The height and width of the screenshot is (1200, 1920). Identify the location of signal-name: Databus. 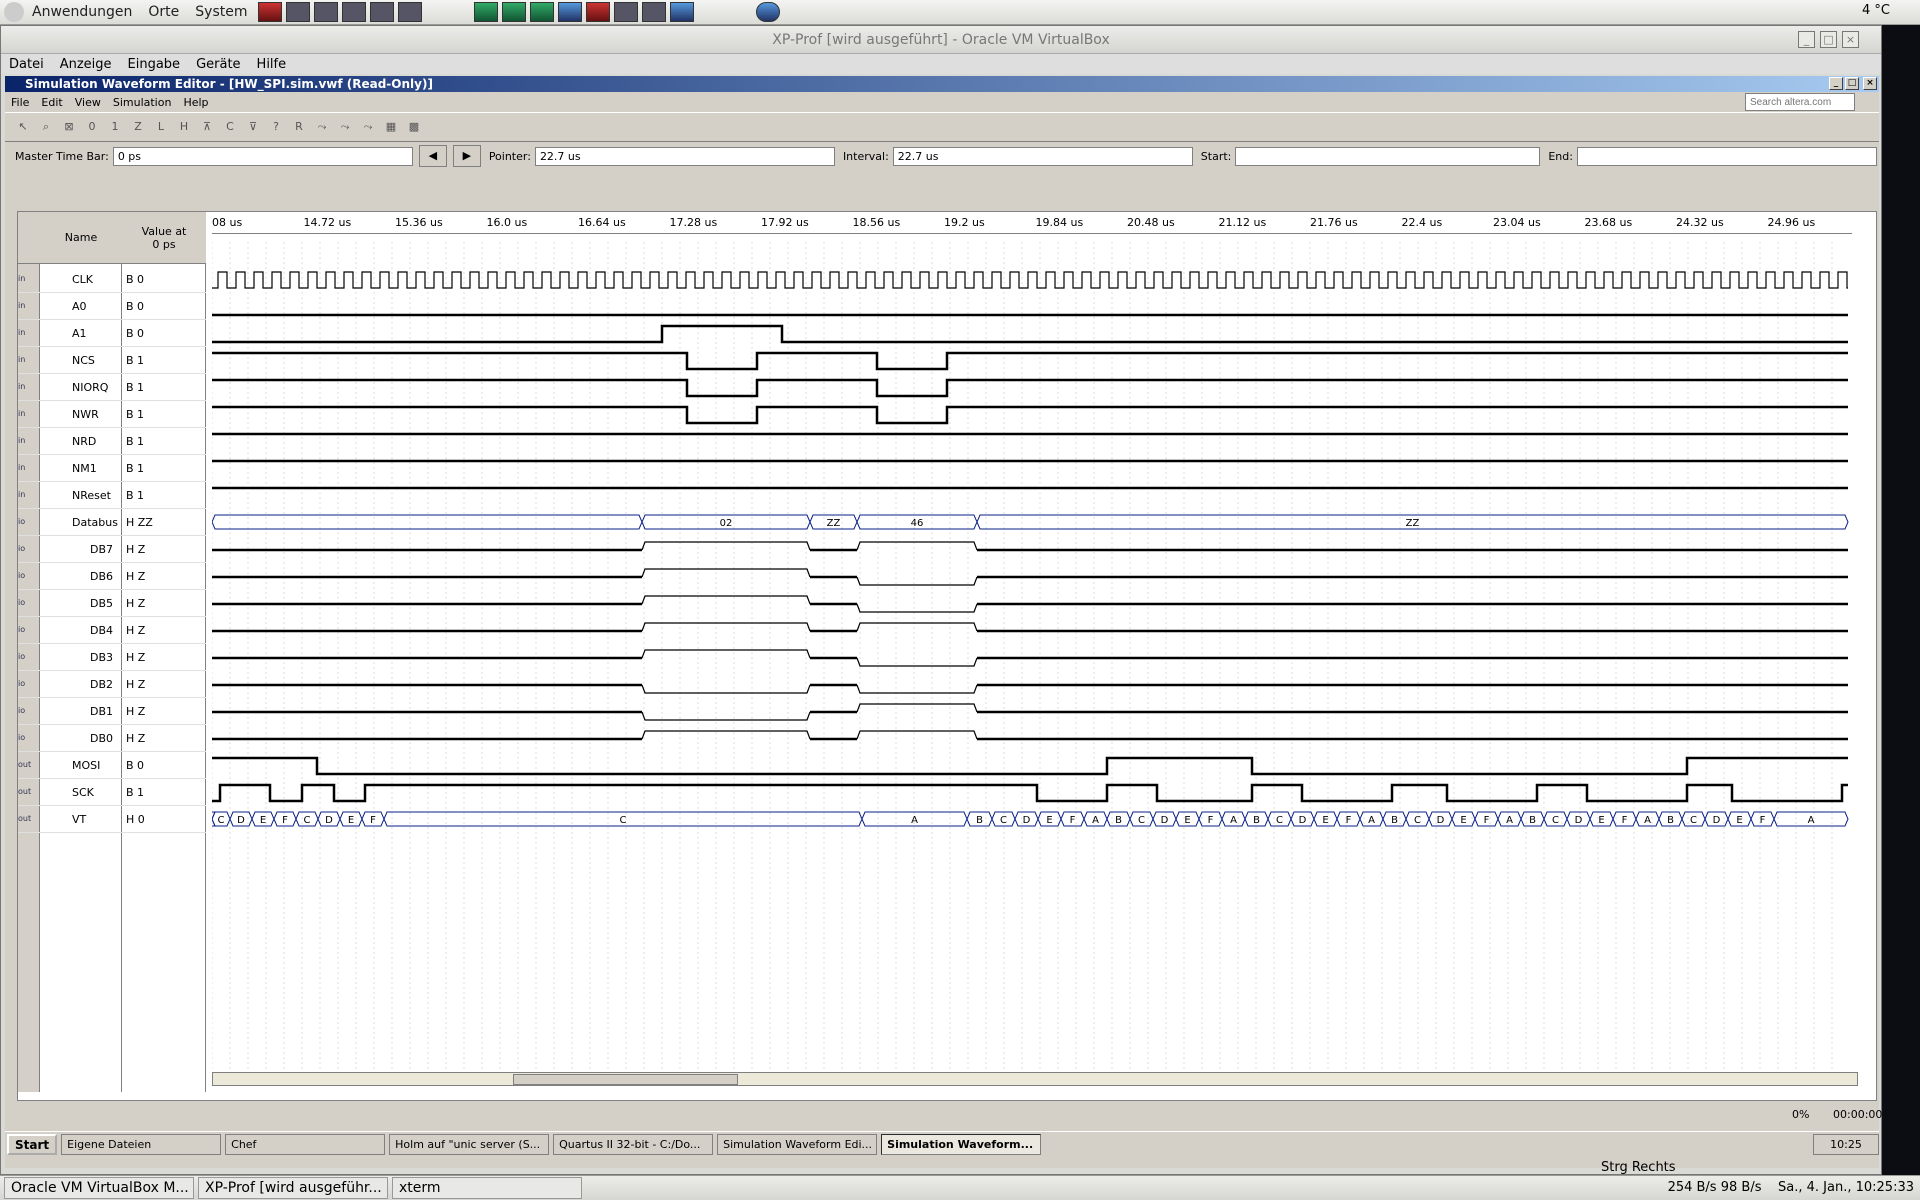
(81, 522).